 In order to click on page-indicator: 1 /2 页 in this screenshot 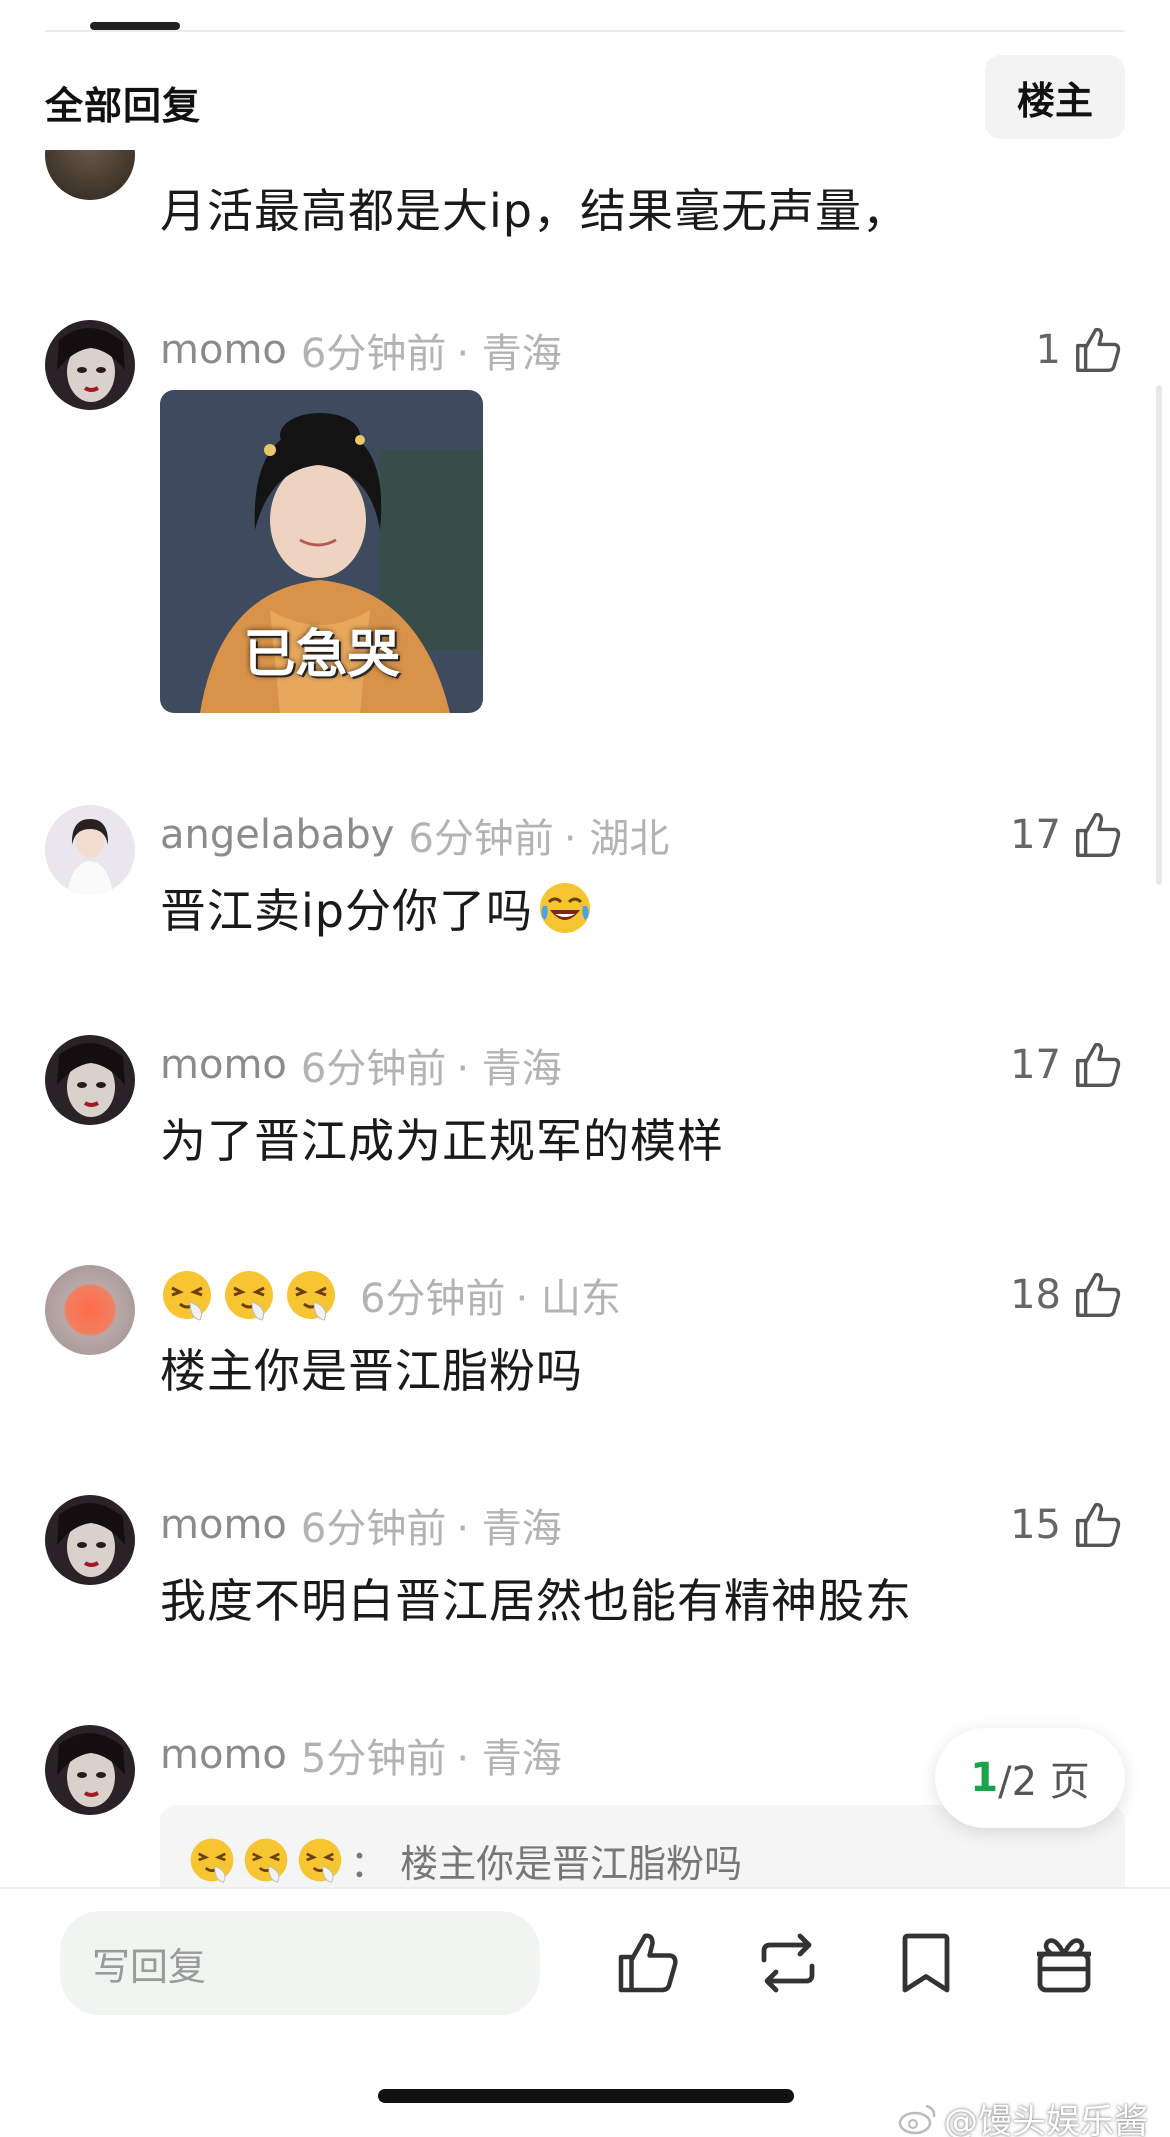, I will do `click(1030, 1778)`.